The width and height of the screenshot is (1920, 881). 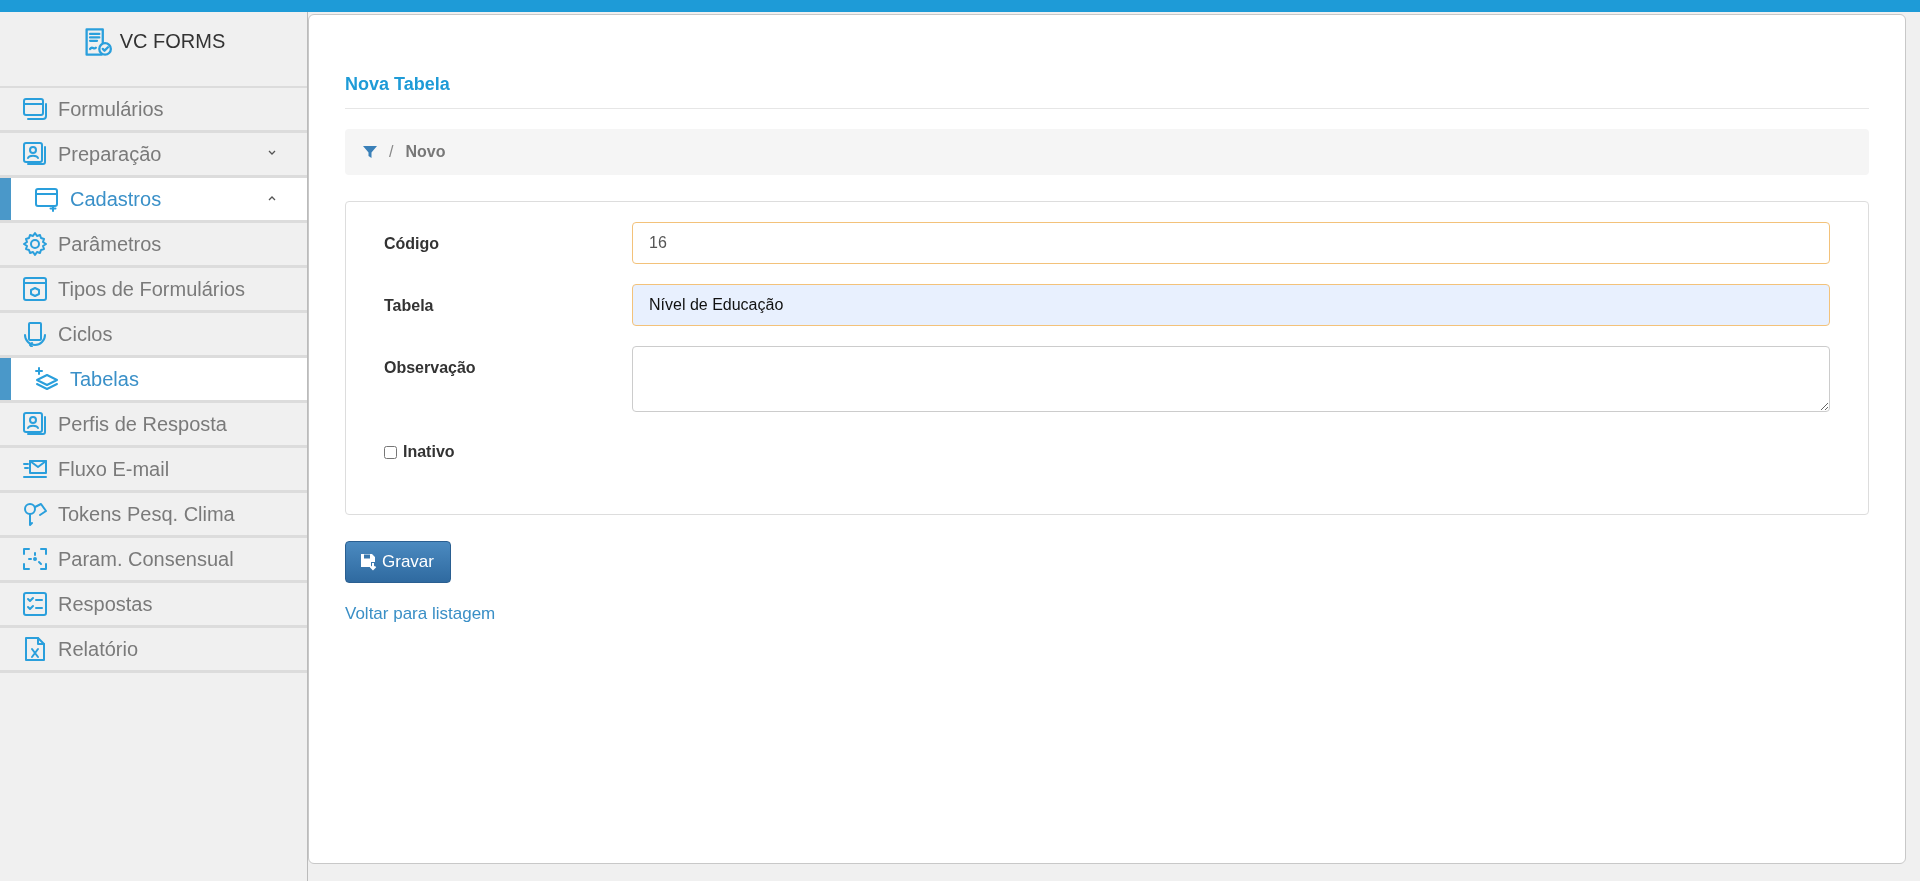 What do you see at coordinates (153, 290) in the screenshot?
I see `sidebar-item: Tipos de Formulários` at bounding box center [153, 290].